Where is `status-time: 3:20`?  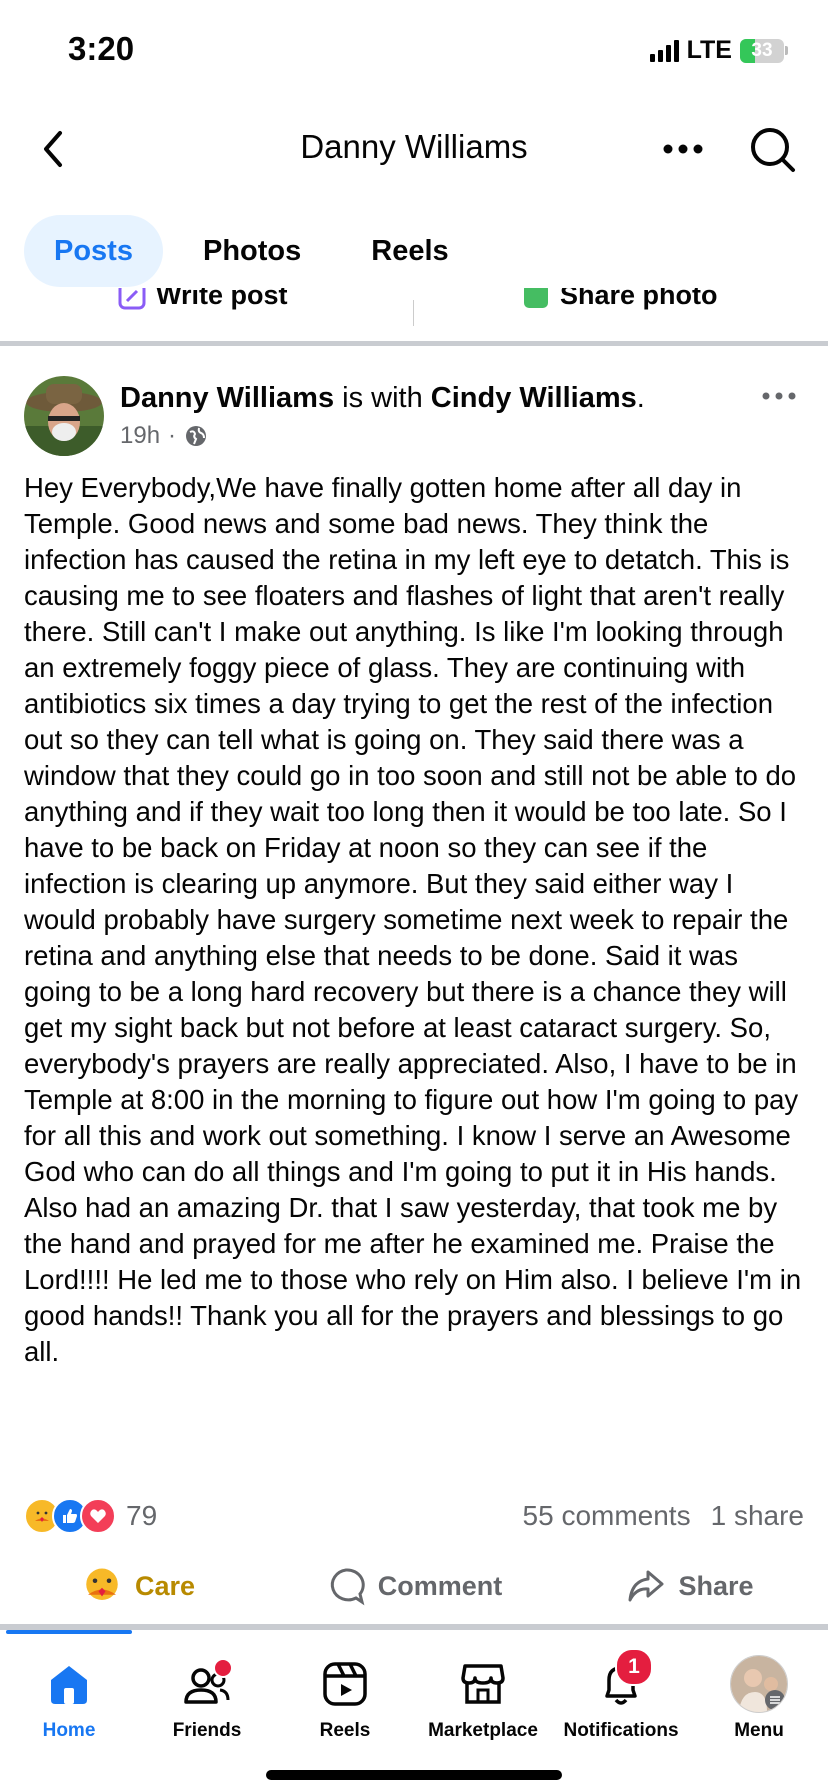
status-time: 3:20 is located at coordinates (101, 48).